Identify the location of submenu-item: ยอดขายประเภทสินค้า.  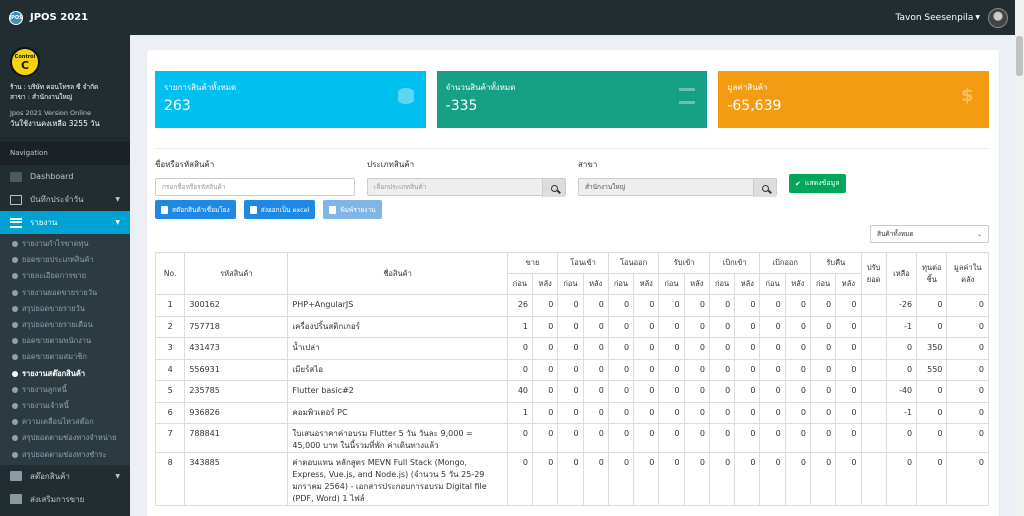
(65, 260).